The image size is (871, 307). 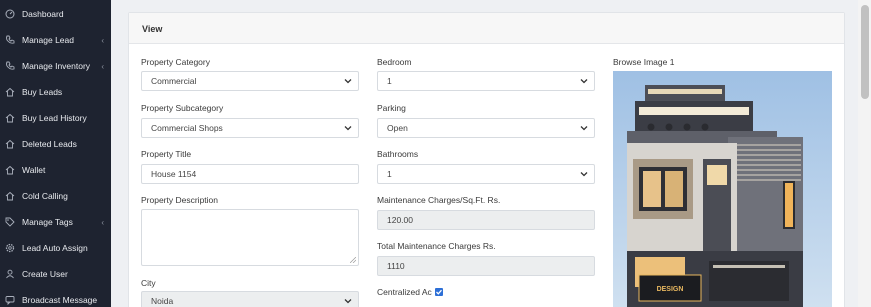 What do you see at coordinates (10, 274) in the screenshot?
I see `user-icon` at bounding box center [10, 274].